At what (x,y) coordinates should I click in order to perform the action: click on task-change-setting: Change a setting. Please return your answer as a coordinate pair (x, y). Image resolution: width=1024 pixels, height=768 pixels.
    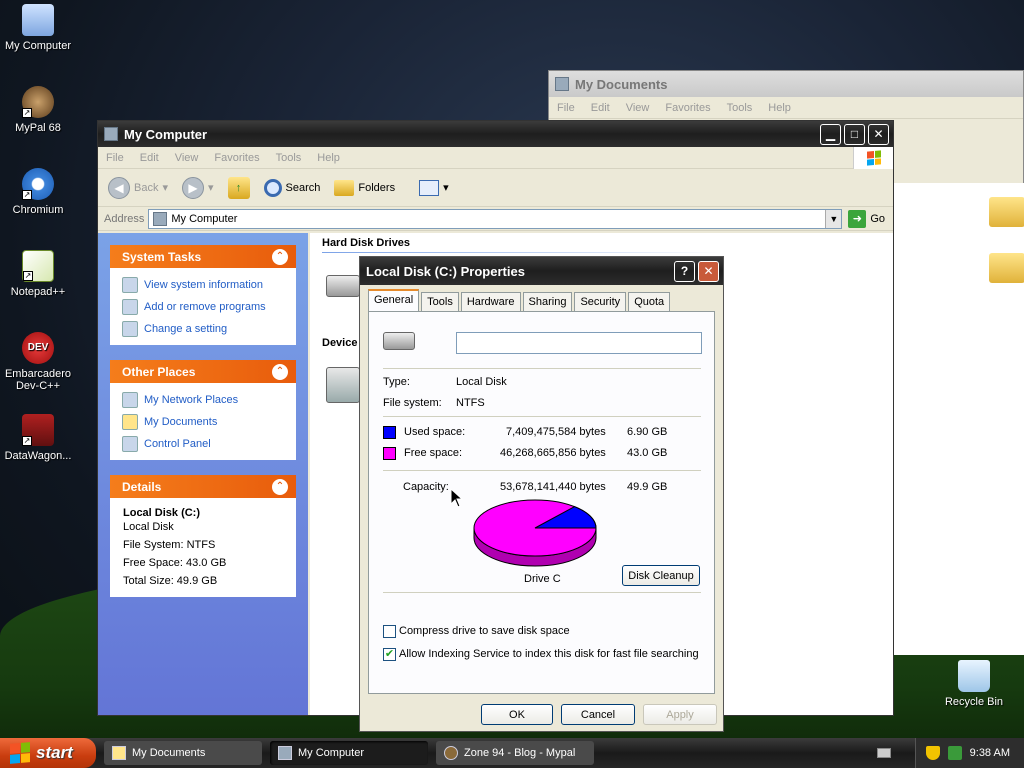
    Looking at the image, I should click on (203, 329).